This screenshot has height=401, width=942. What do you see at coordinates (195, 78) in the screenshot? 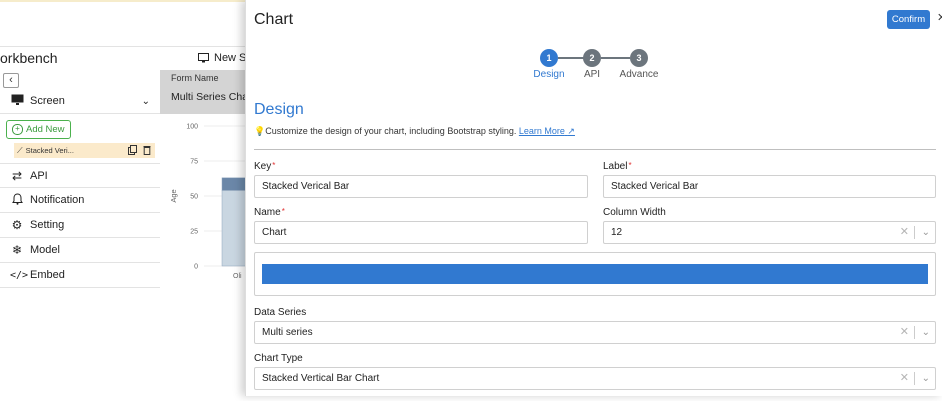
I see `form-name-header: Form Name` at bounding box center [195, 78].